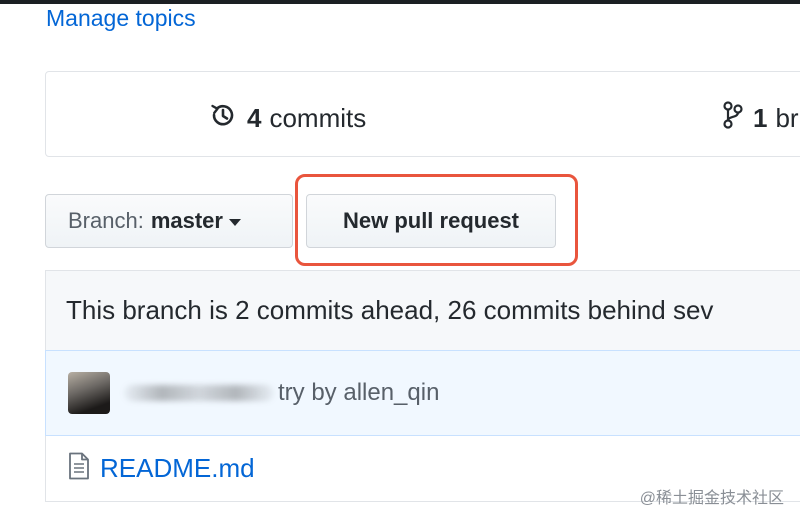 The width and height of the screenshot is (800, 526). I want to click on watermark: @稀土掘金技术社区, so click(711, 498).